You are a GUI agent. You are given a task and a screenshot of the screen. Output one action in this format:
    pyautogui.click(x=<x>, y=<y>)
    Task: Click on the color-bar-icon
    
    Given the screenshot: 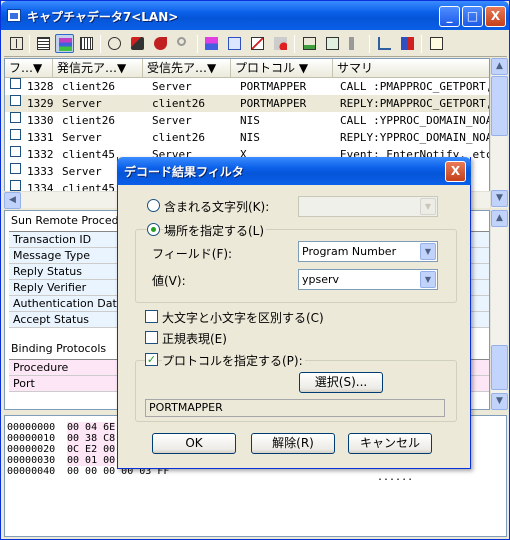 What is the action you would take?
    pyautogui.click(x=211, y=43)
    